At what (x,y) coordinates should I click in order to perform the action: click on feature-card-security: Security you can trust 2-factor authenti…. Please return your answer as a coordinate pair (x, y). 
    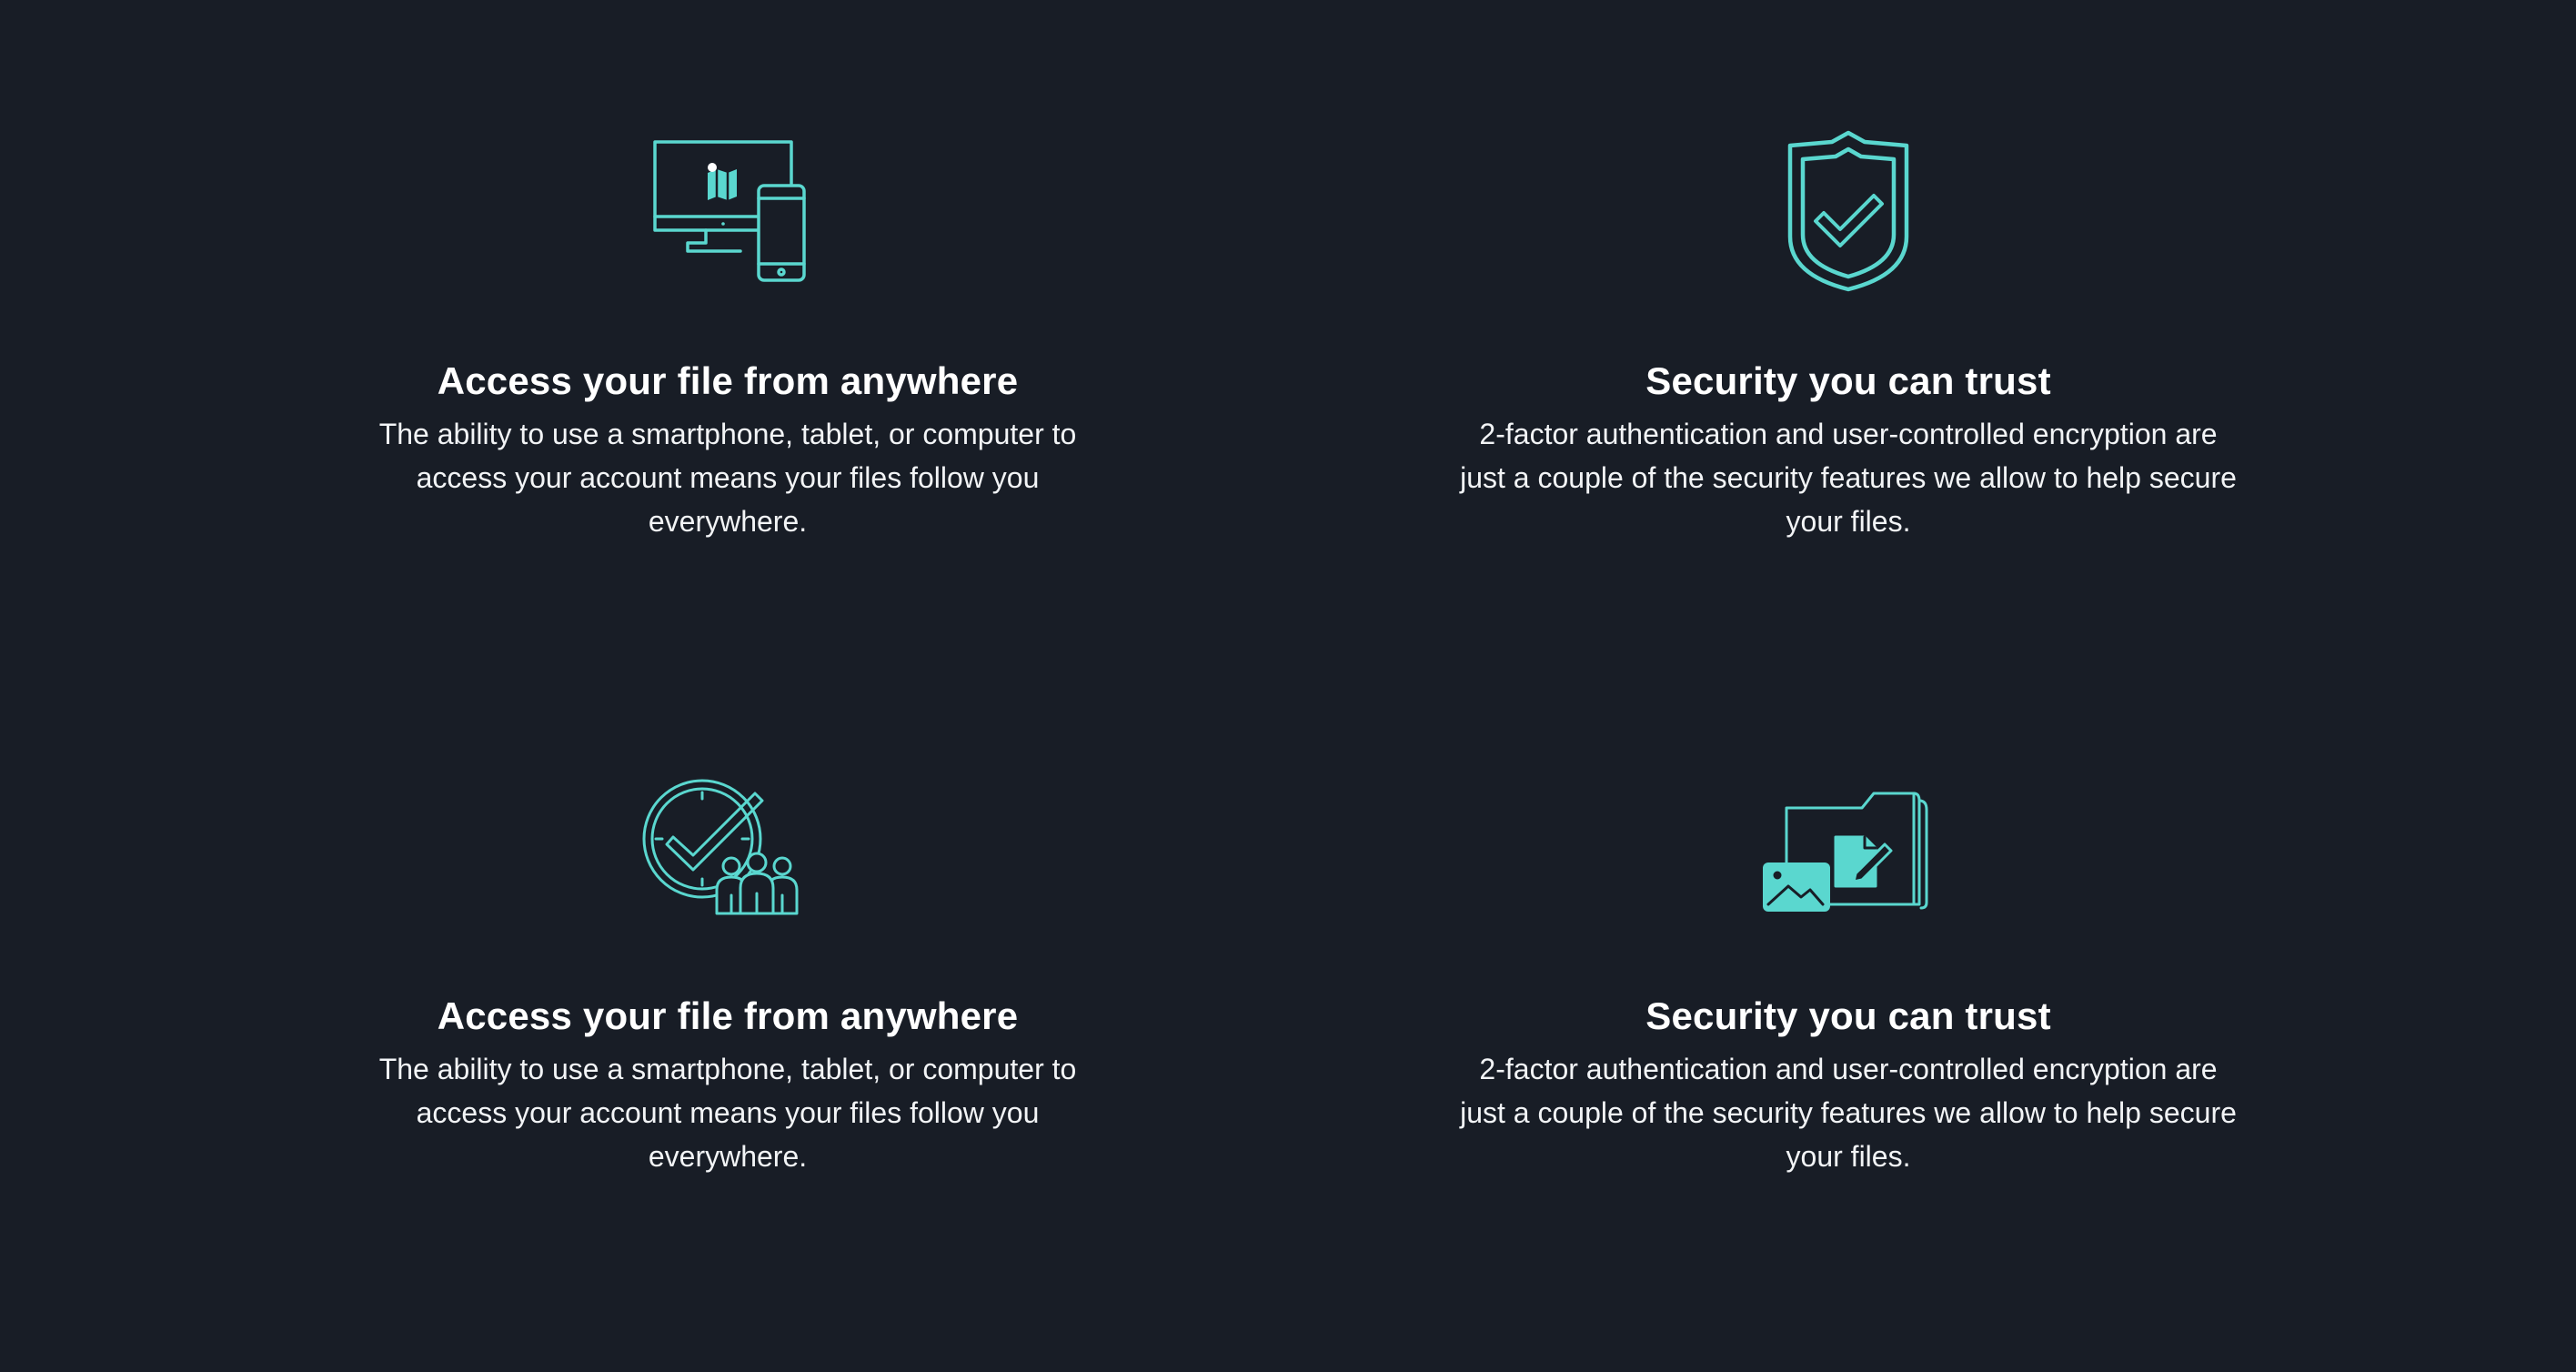
    Looking at the image, I should click on (1848, 335).